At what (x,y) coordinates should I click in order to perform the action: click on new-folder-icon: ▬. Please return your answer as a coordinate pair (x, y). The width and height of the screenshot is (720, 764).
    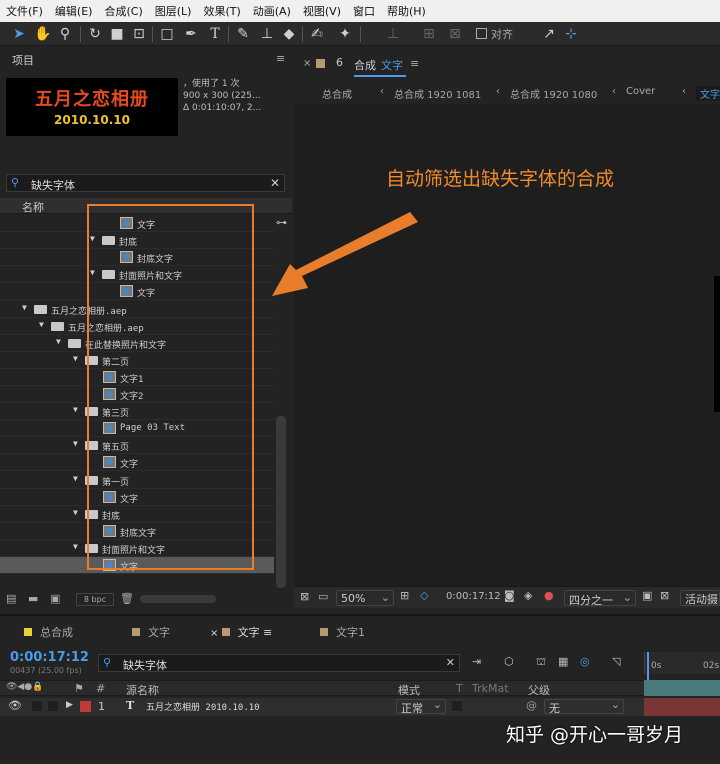
    Looking at the image, I should click on (33, 598).